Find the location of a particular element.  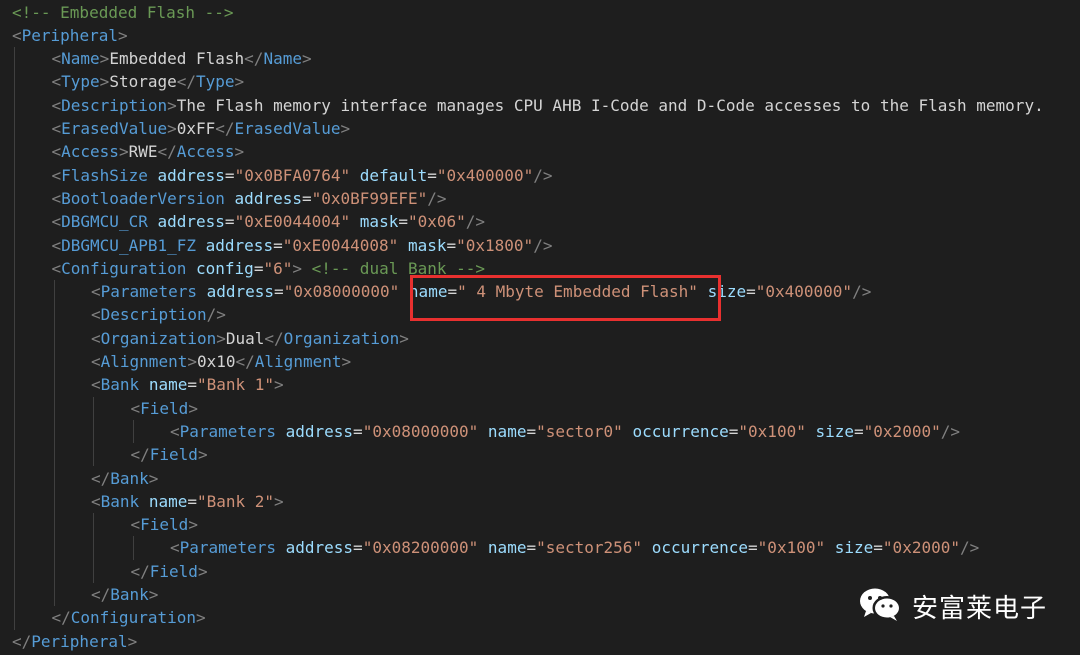

code-line: <ErasedValue>0xFF</ErasedValue> is located at coordinates (201, 128).